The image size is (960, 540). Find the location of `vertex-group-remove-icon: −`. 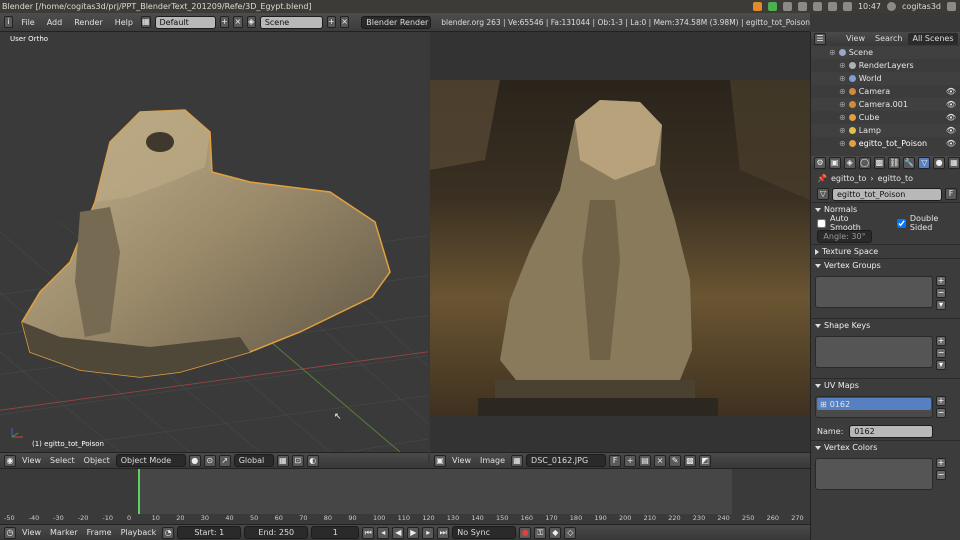

vertex-group-remove-icon: − is located at coordinates (941, 293).